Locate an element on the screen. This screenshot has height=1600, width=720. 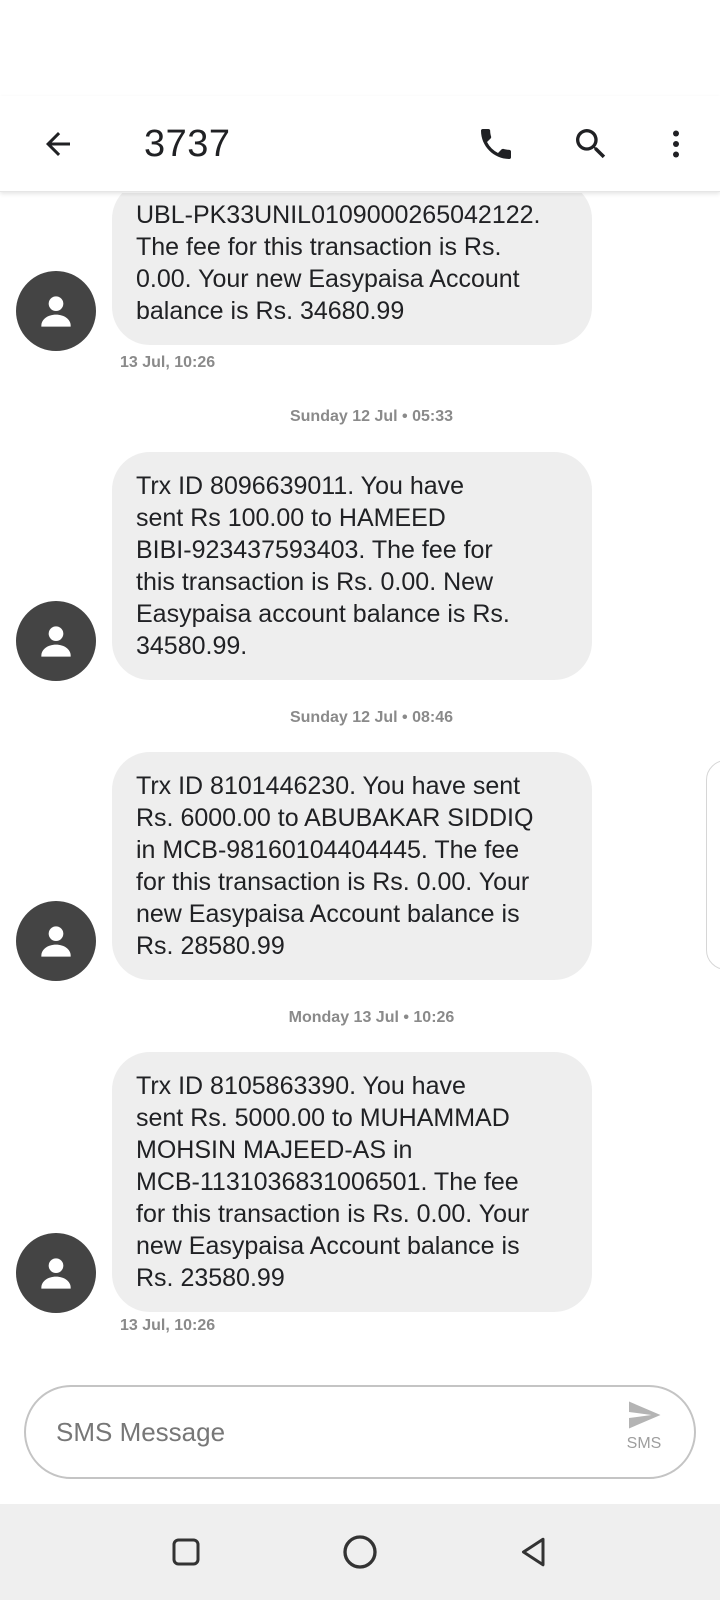
phone-icon is located at coordinates (496, 144).